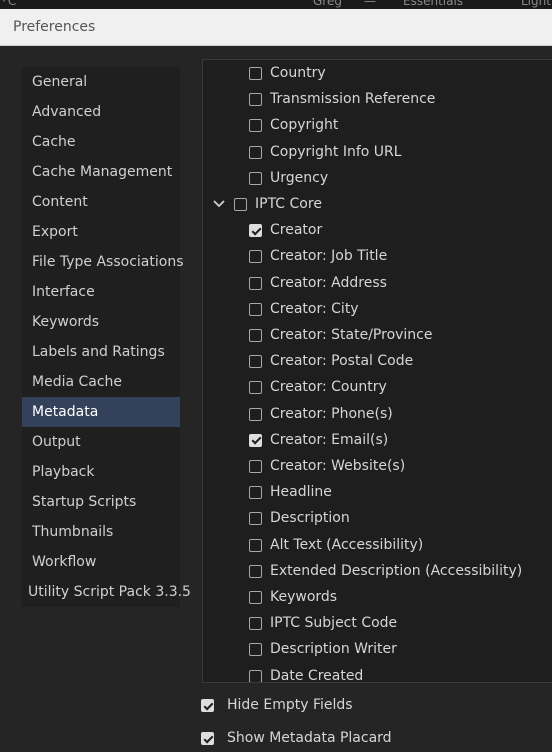  What do you see at coordinates (219, 204) in the screenshot?
I see `chevron-down-icon` at bounding box center [219, 204].